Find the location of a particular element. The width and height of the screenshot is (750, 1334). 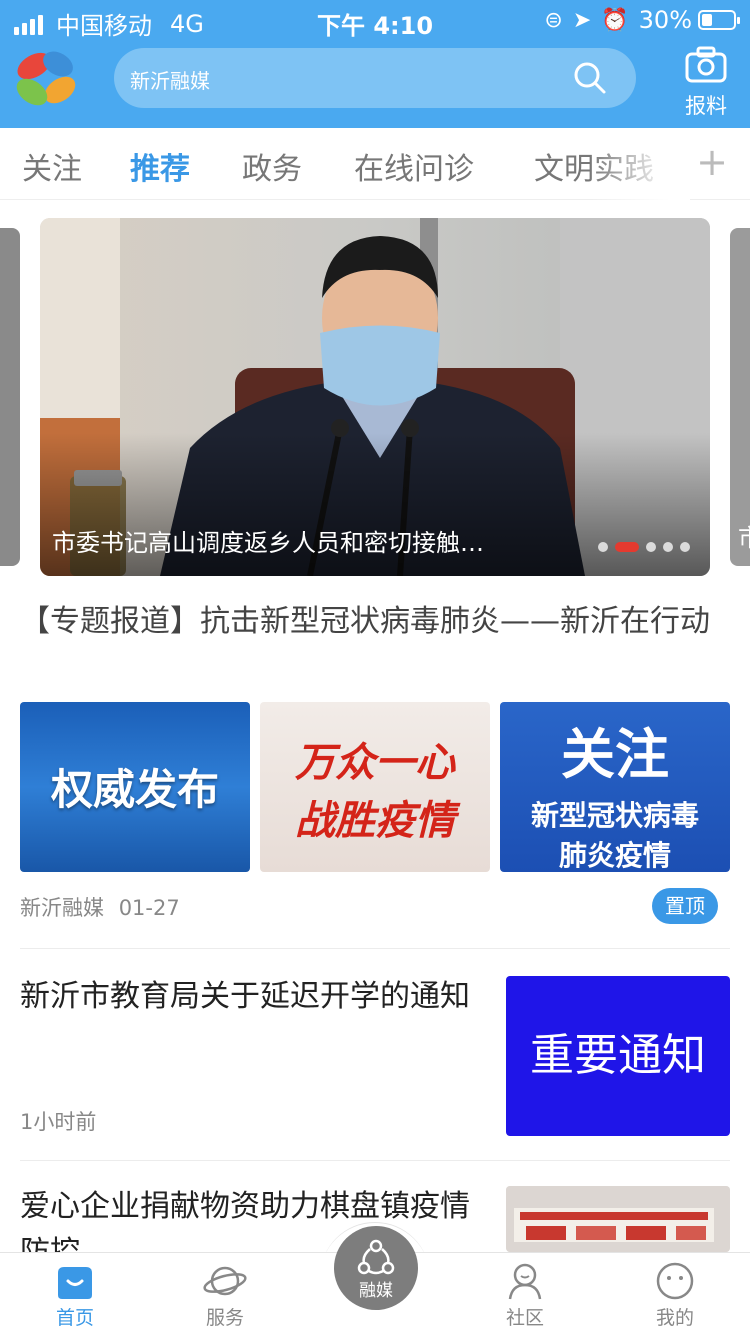

search-placeholder: 新沂融媒 is located at coordinates (170, 81).